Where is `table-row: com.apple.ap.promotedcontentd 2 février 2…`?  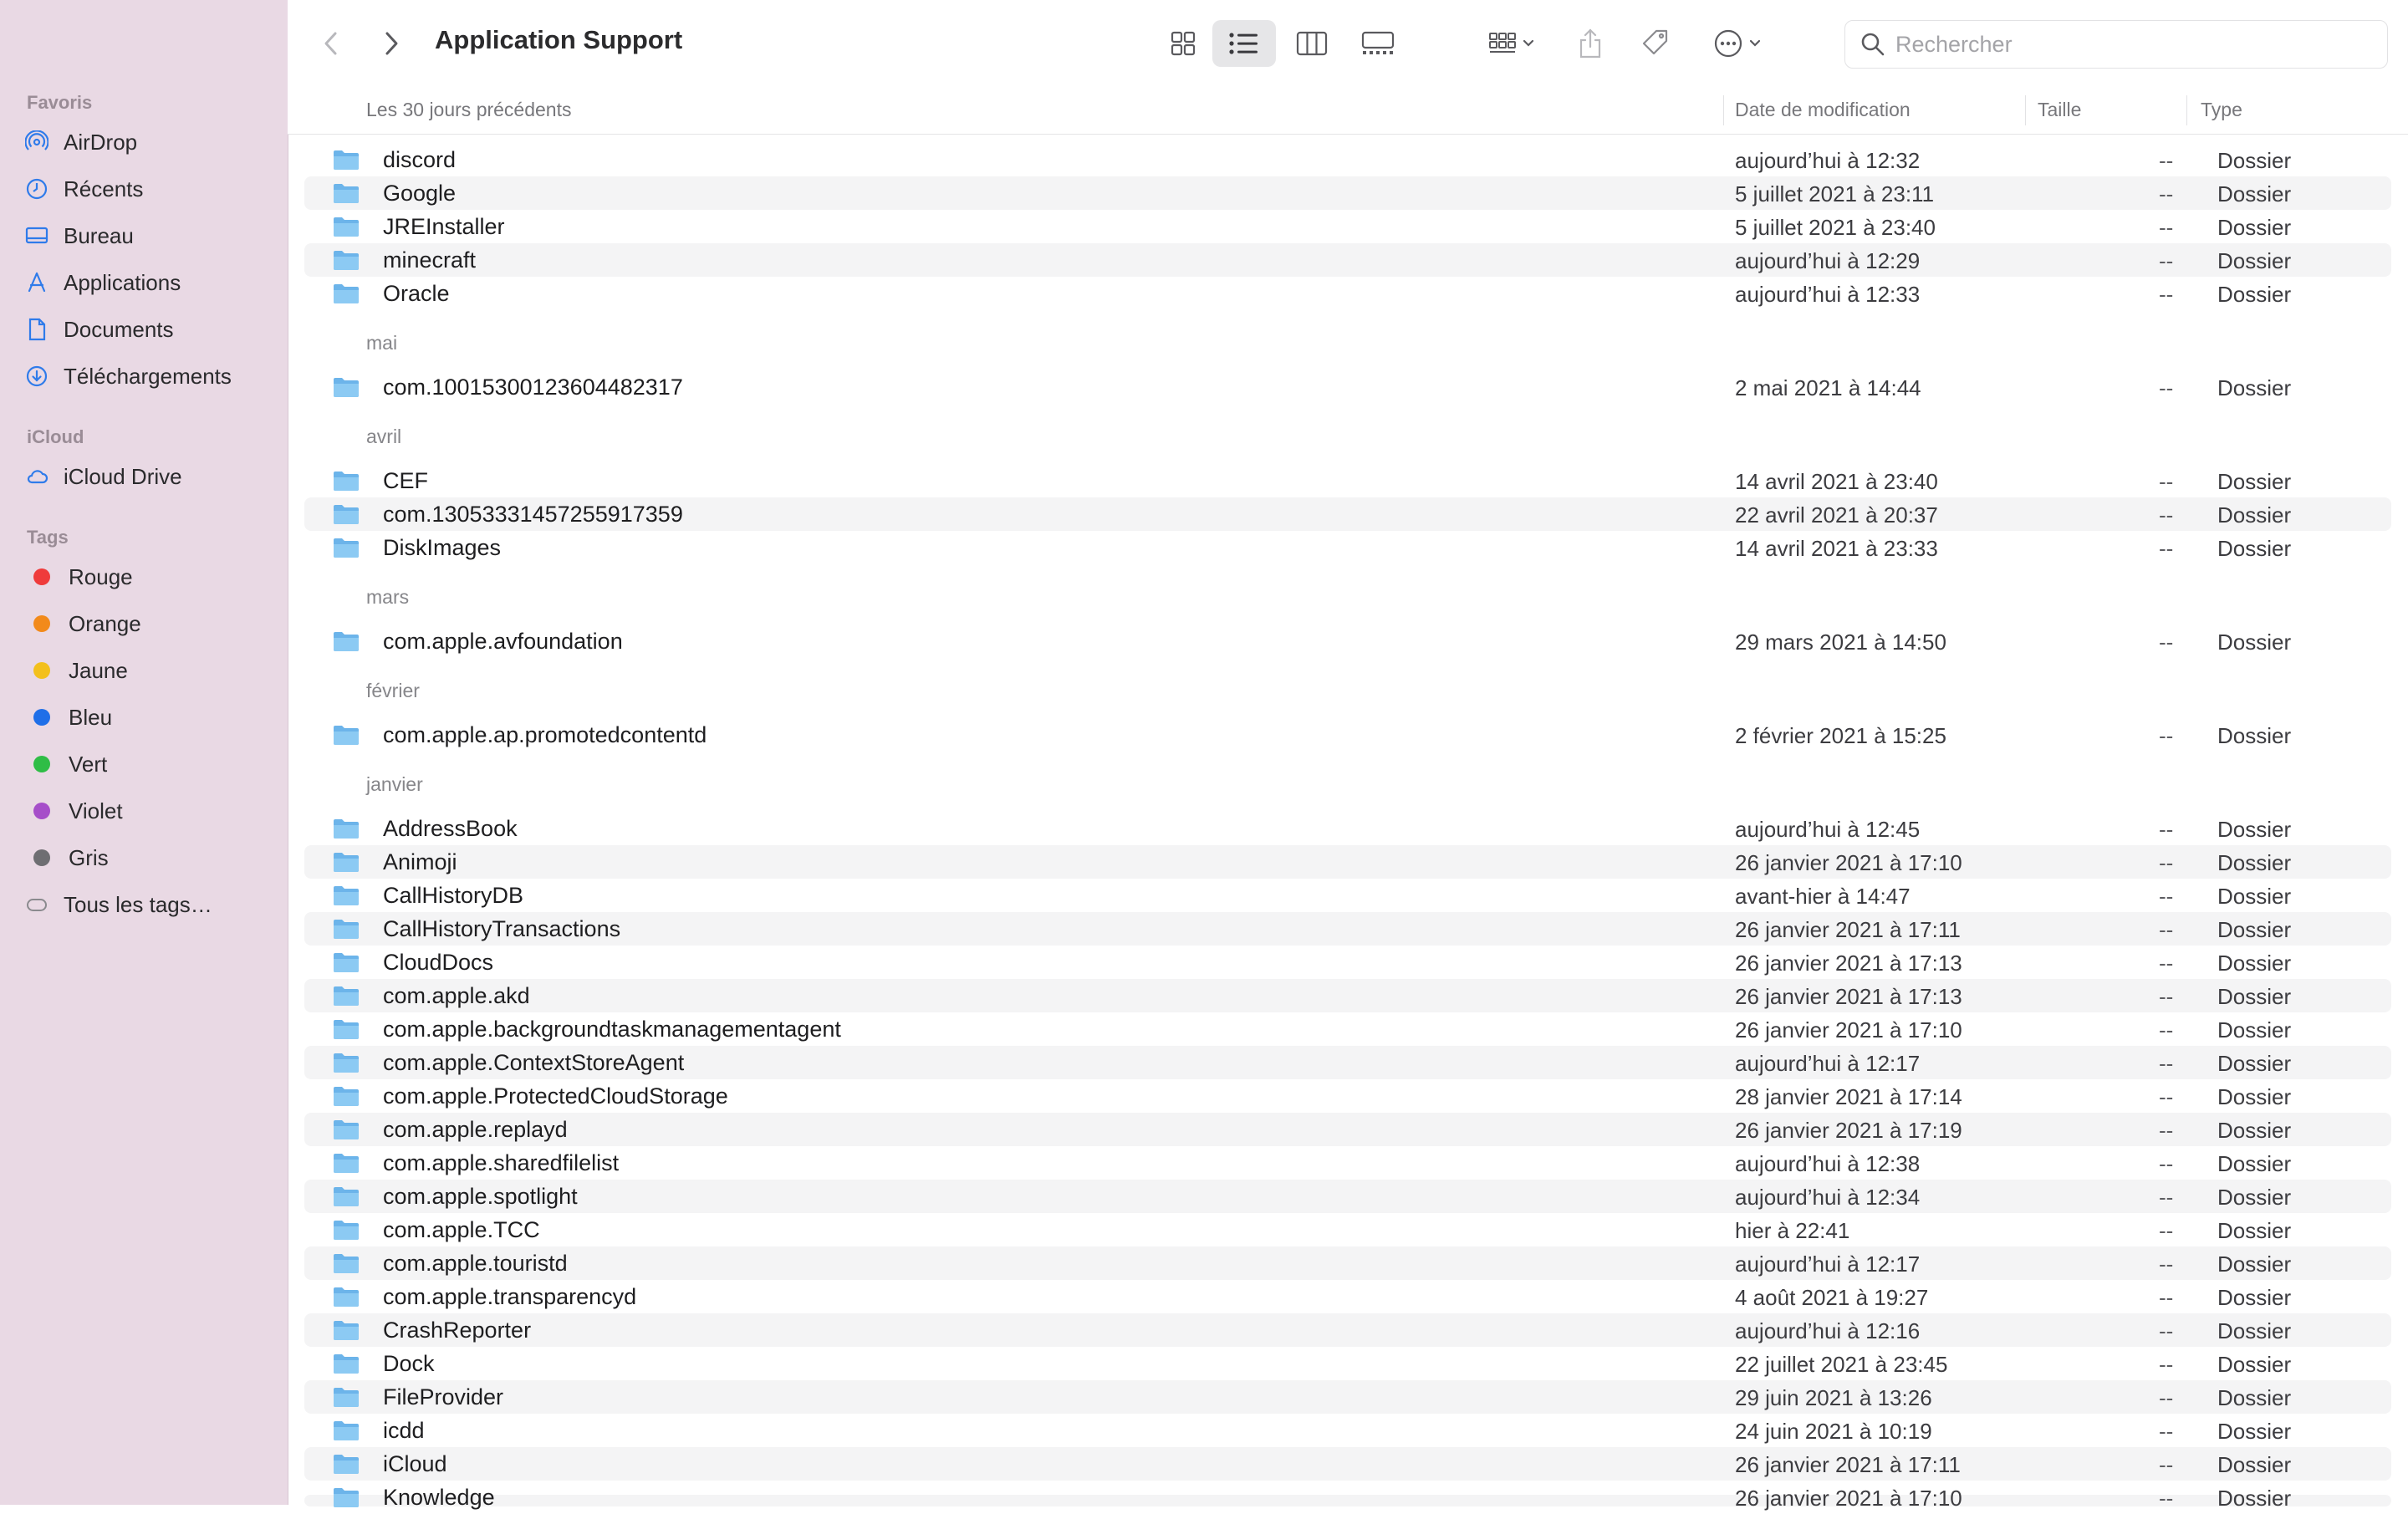
table-row: com.apple.ap.promotedcontentd 2 février 2… is located at coordinates (1348, 735).